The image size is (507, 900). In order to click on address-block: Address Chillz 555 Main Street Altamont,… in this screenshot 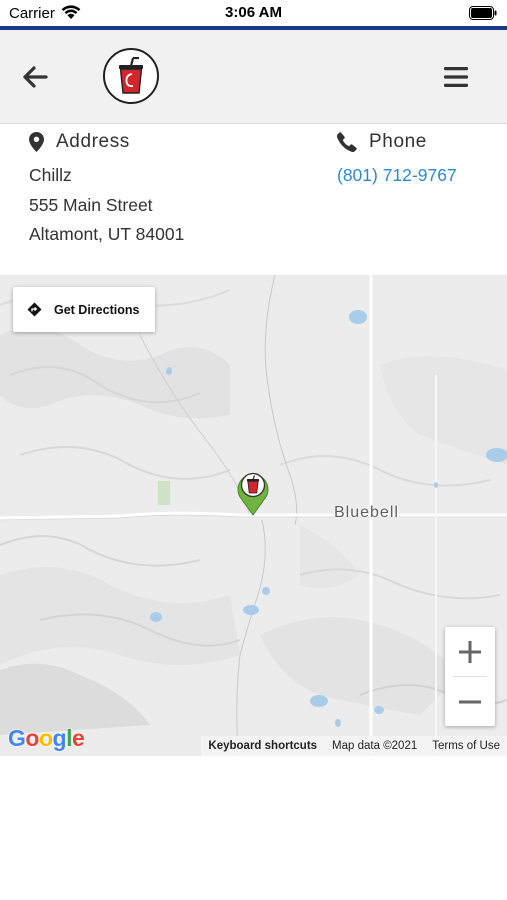, I will do `click(174, 190)`.